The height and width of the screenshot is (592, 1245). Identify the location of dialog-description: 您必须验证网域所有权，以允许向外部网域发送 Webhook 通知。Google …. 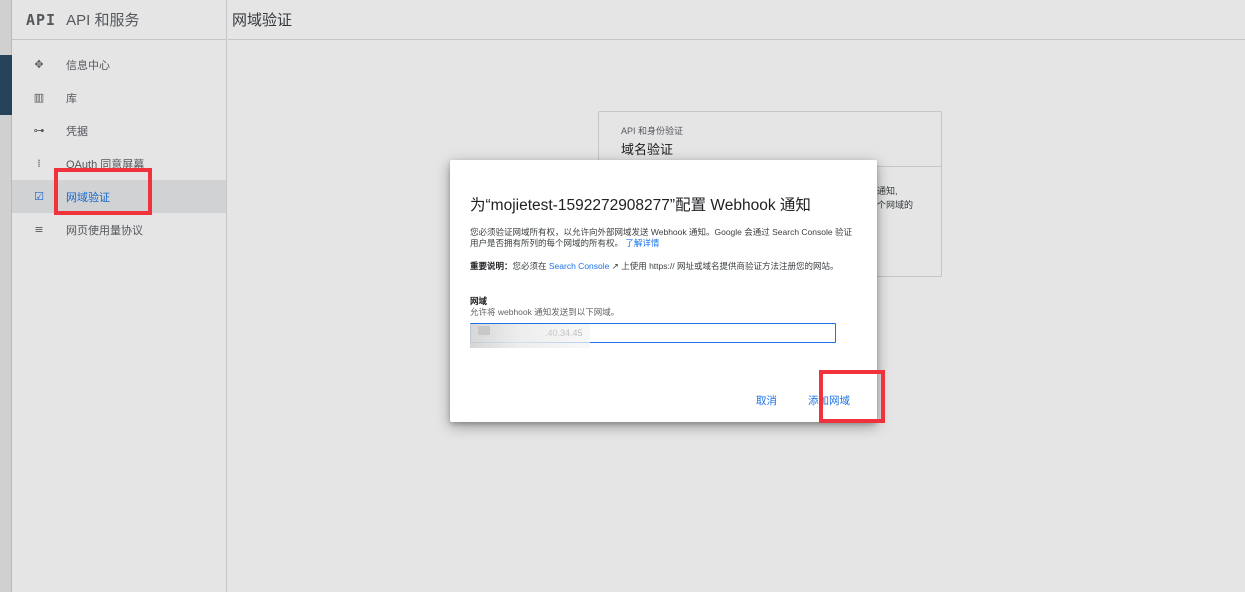
(665, 238).